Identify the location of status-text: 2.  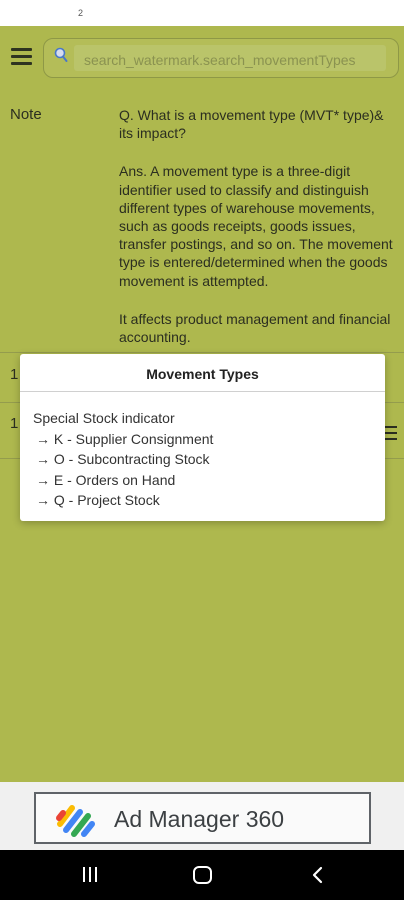
(81, 13).